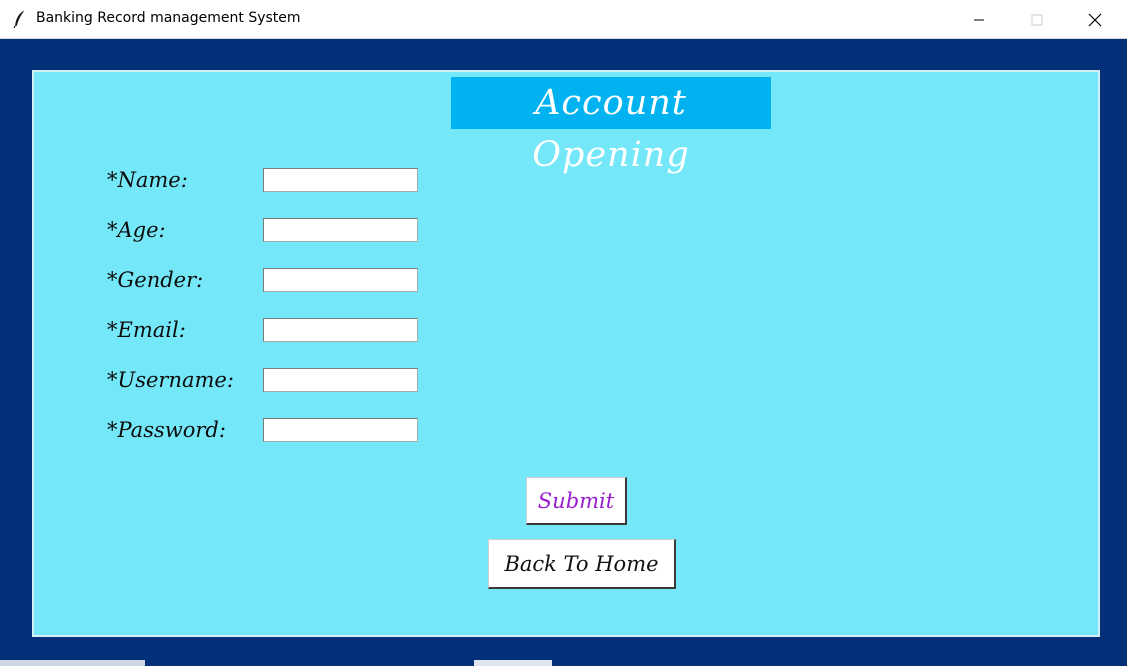 Image resolution: width=1127 pixels, height=666 pixels. What do you see at coordinates (340, 230) in the screenshot?
I see `age-input` at bounding box center [340, 230].